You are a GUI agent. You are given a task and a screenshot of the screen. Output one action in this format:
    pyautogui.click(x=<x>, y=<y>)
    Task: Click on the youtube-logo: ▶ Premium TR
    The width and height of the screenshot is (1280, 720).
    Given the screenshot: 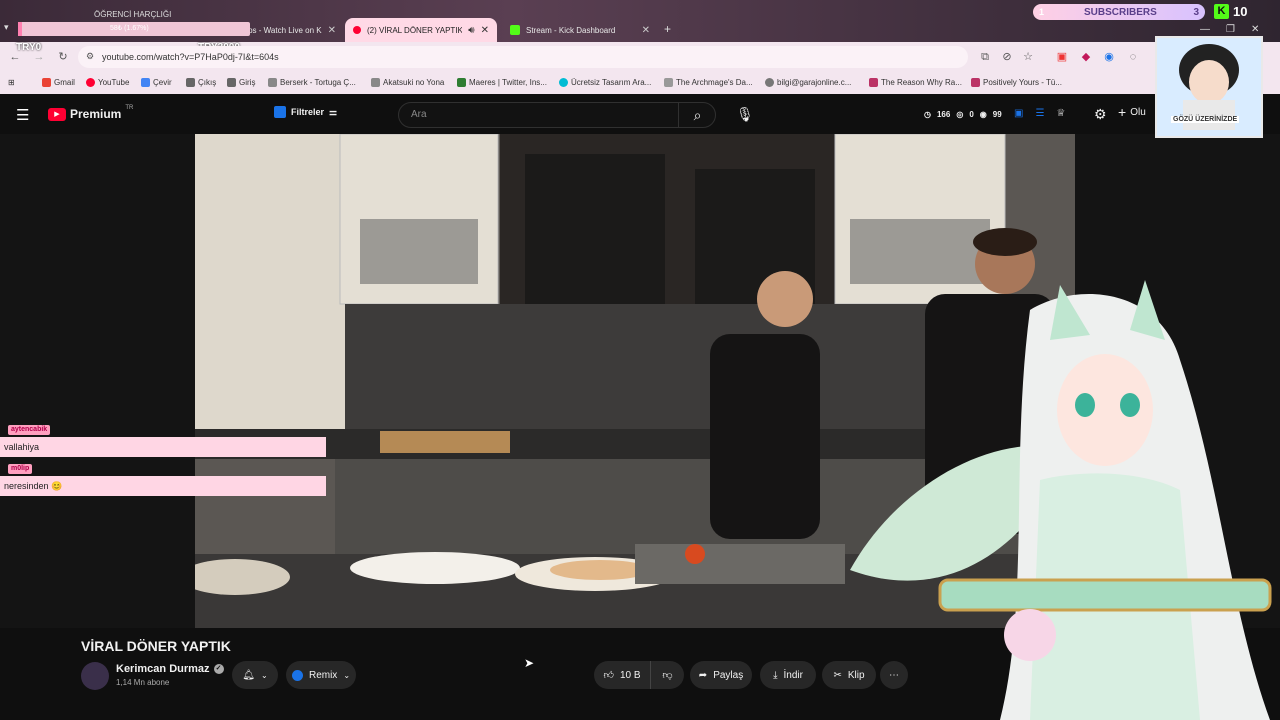 What is the action you would take?
    pyautogui.click(x=90, y=113)
    